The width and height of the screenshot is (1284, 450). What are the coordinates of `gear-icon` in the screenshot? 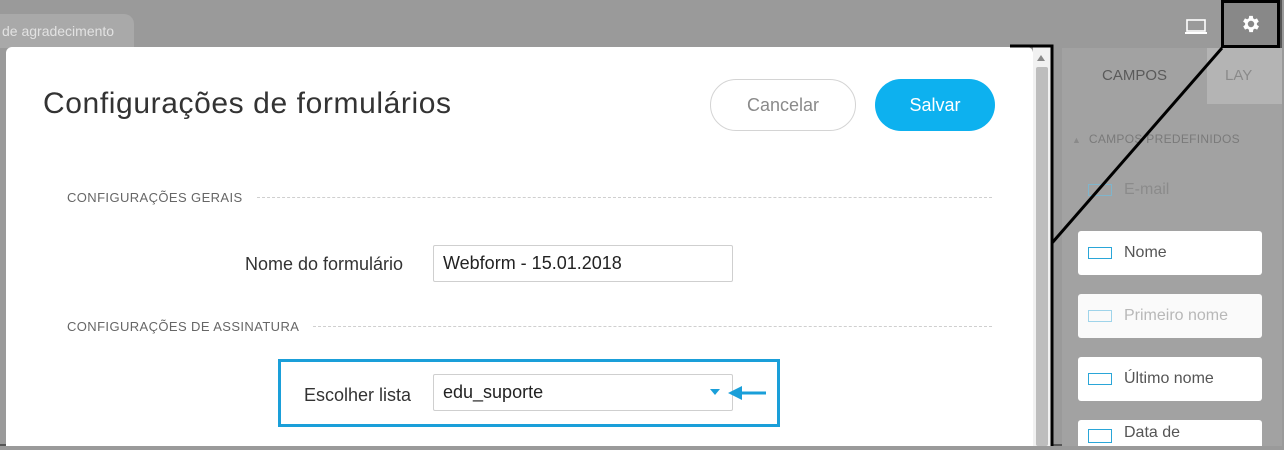 It's located at (1250, 24).